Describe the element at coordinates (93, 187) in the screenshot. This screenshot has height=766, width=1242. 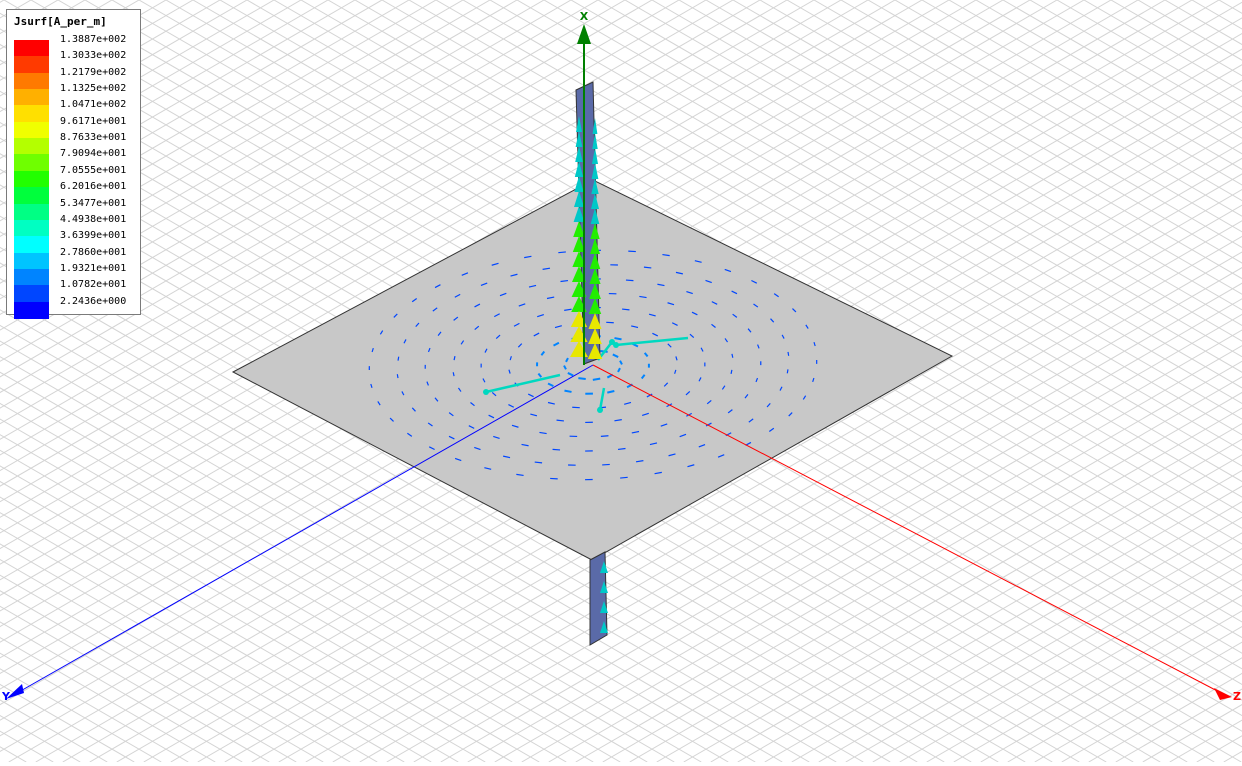
I see `legend-value: 6.2016e+001` at that location.